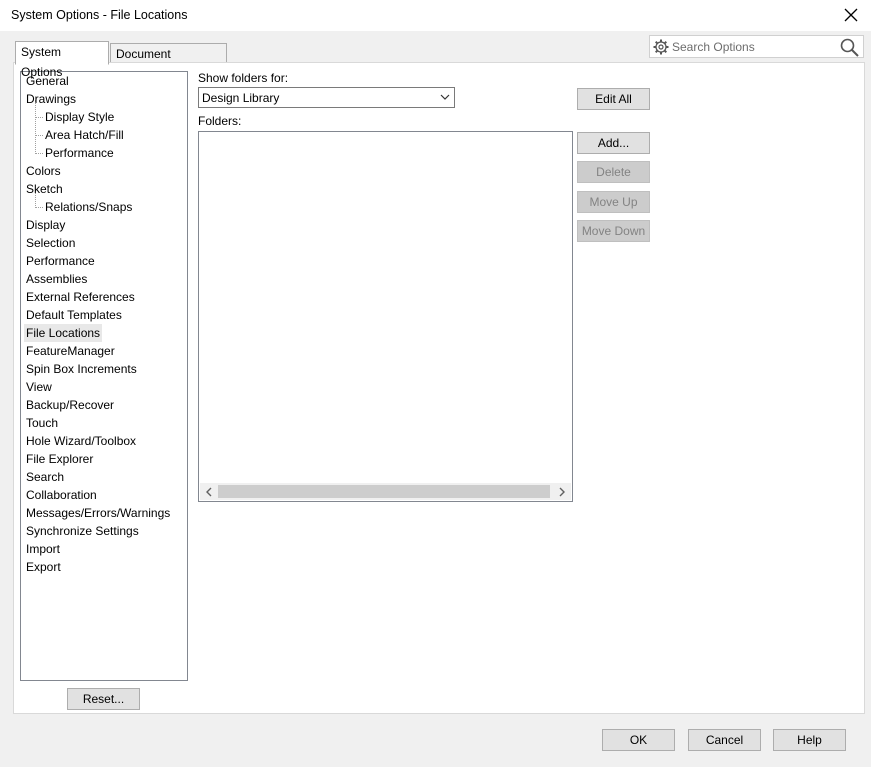 This screenshot has width=871, height=767. What do you see at coordinates (613, 99) in the screenshot?
I see `edit-all-button: Edit All` at bounding box center [613, 99].